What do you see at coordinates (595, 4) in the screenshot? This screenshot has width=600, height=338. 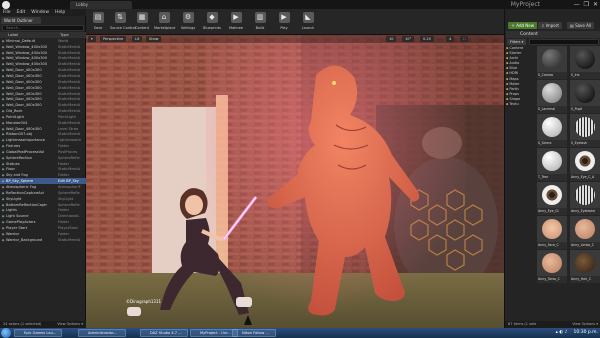 I see `close-button: ✕` at bounding box center [595, 4].